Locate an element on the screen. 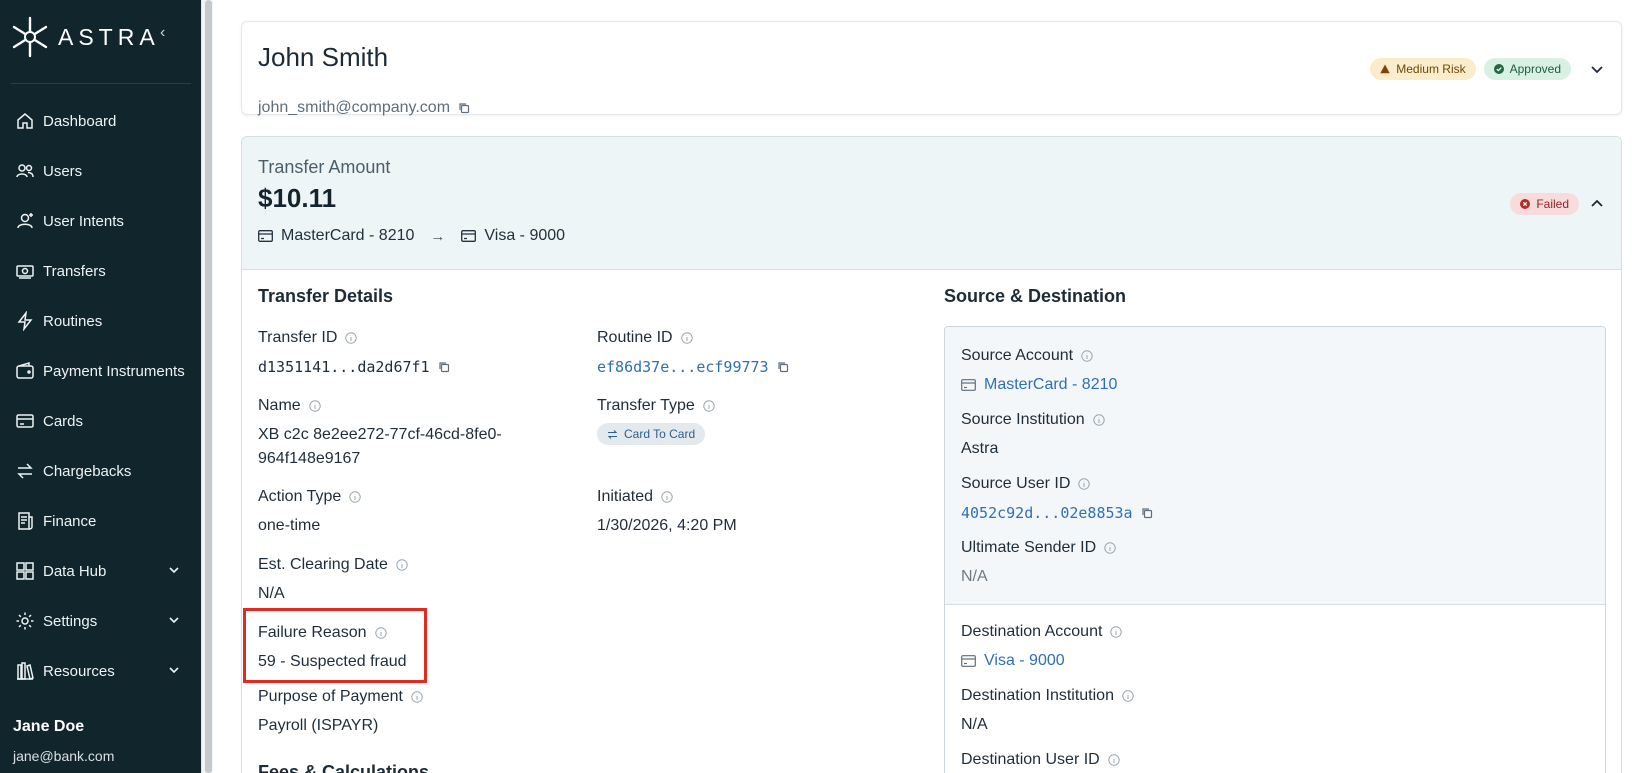 The image size is (1632, 773). home-icon is located at coordinates (25, 121).